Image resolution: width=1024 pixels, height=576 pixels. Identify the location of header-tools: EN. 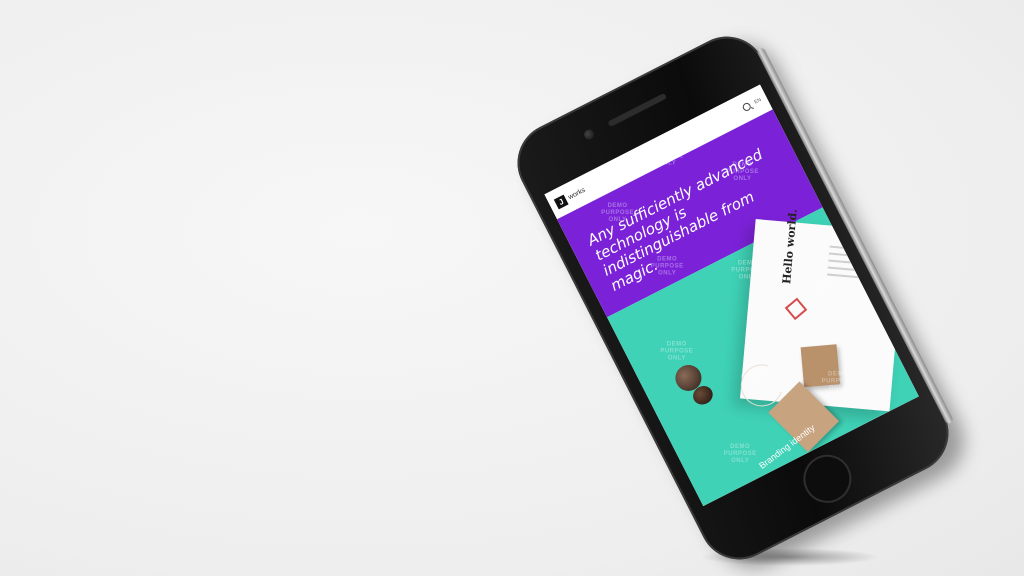
(751, 104).